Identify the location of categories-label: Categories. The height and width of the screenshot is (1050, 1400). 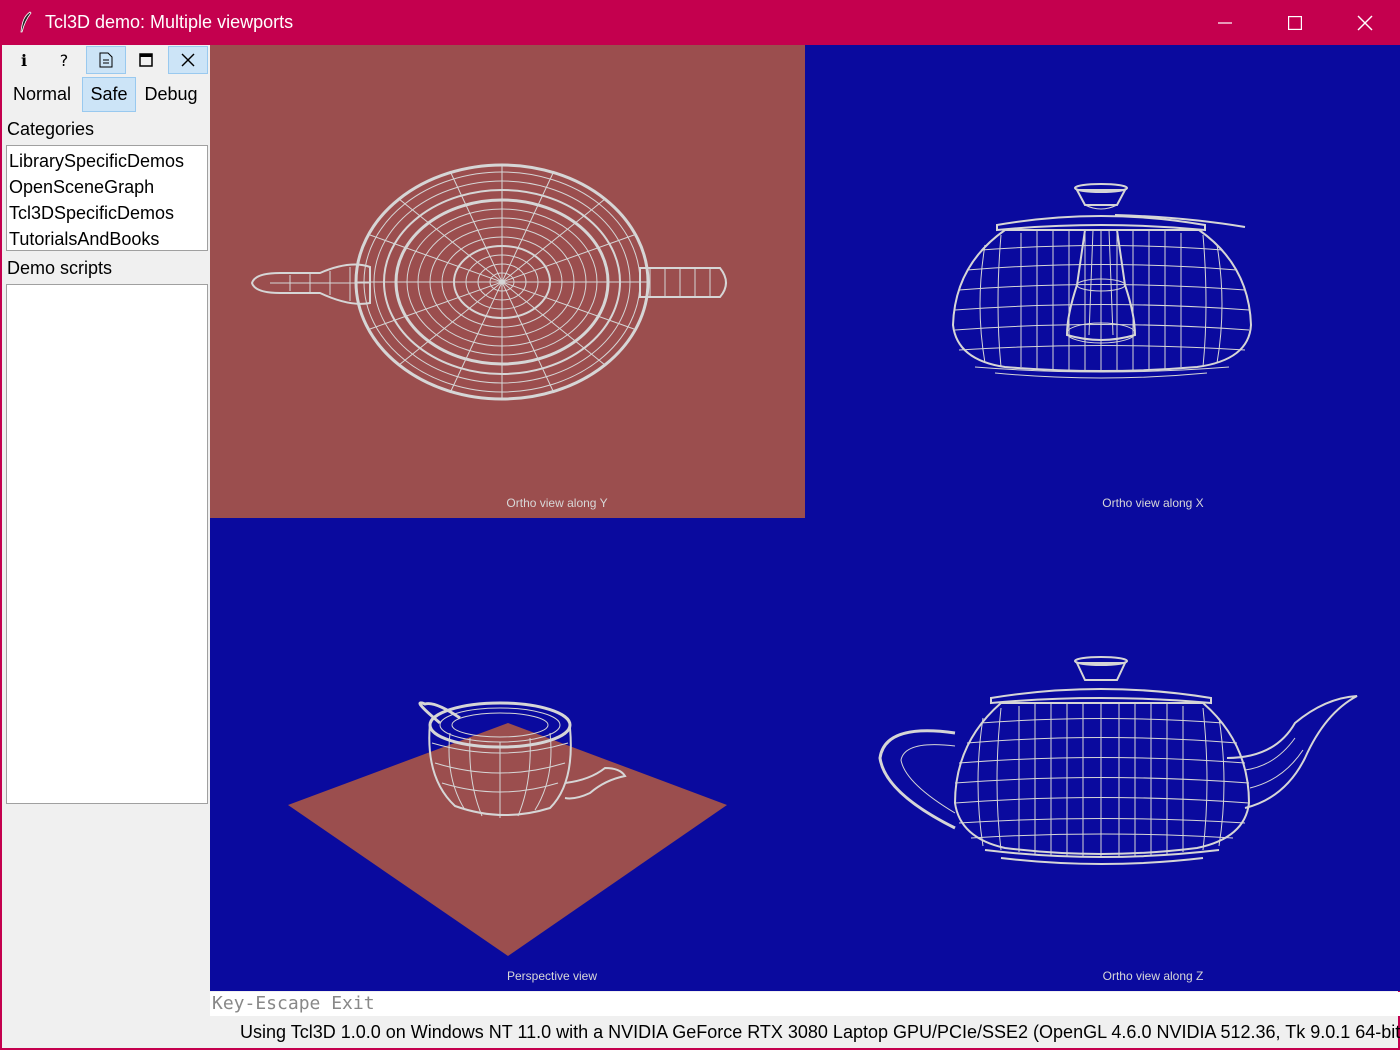
(51, 129).